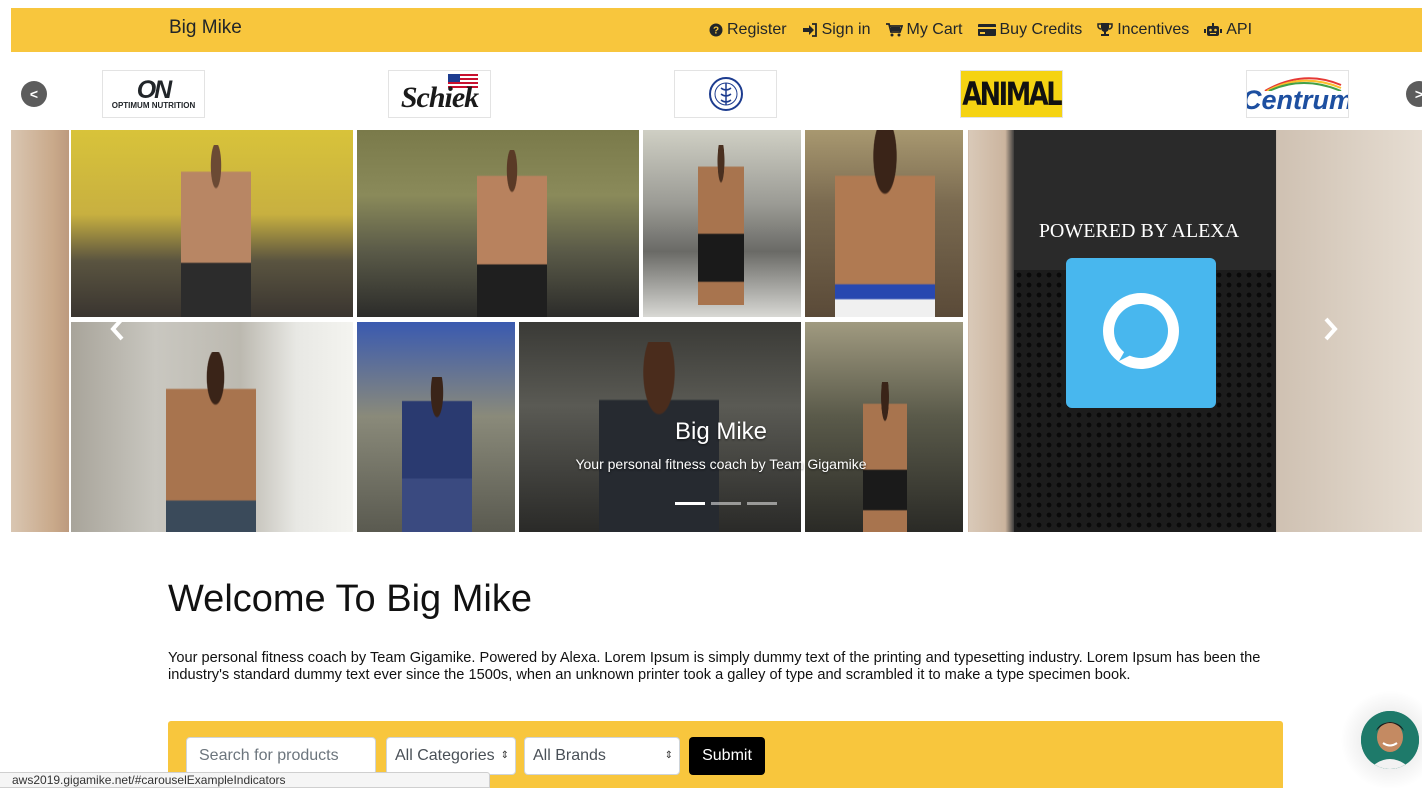 This screenshot has height=788, width=1422. I want to click on optimum-nutrition-subtitle: OPTIMUM NUTRITION, so click(153, 105).